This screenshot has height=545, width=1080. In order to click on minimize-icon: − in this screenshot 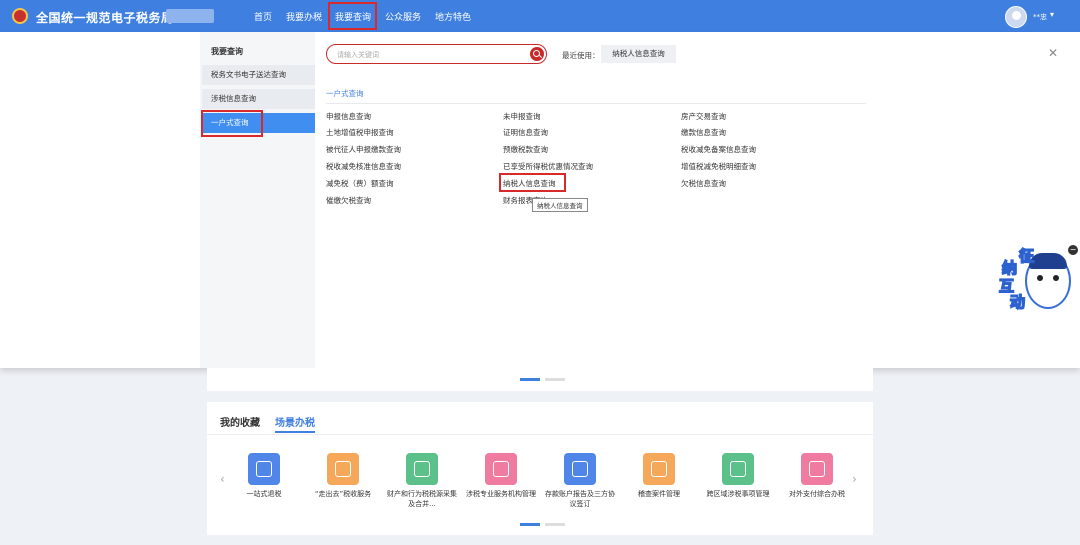, I will do `click(1073, 250)`.